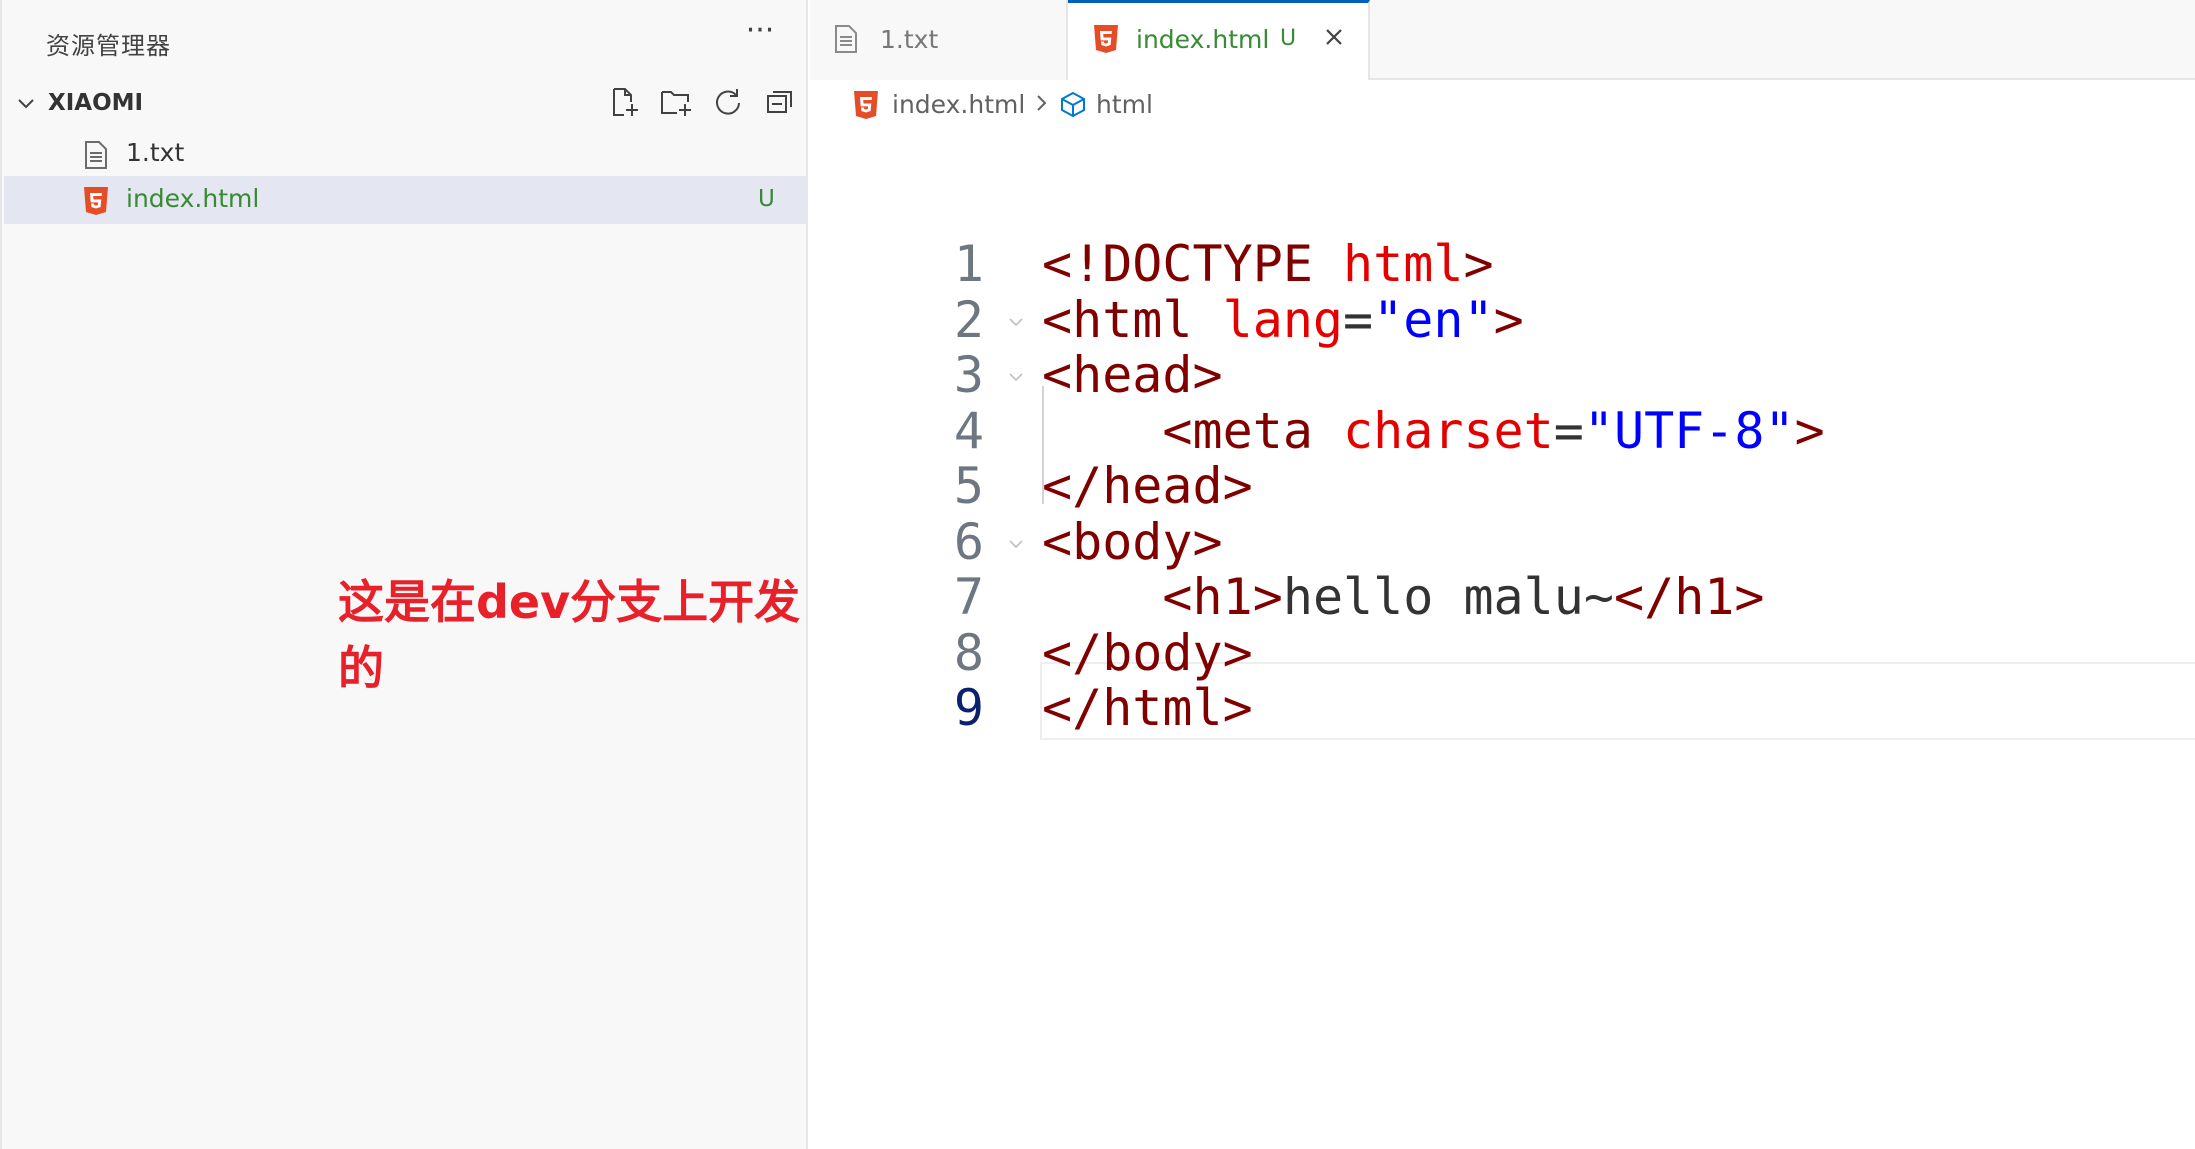 The image size is (2195, 1149). I want to click on tab-1-txt: 1.txt, so click(939, 40).